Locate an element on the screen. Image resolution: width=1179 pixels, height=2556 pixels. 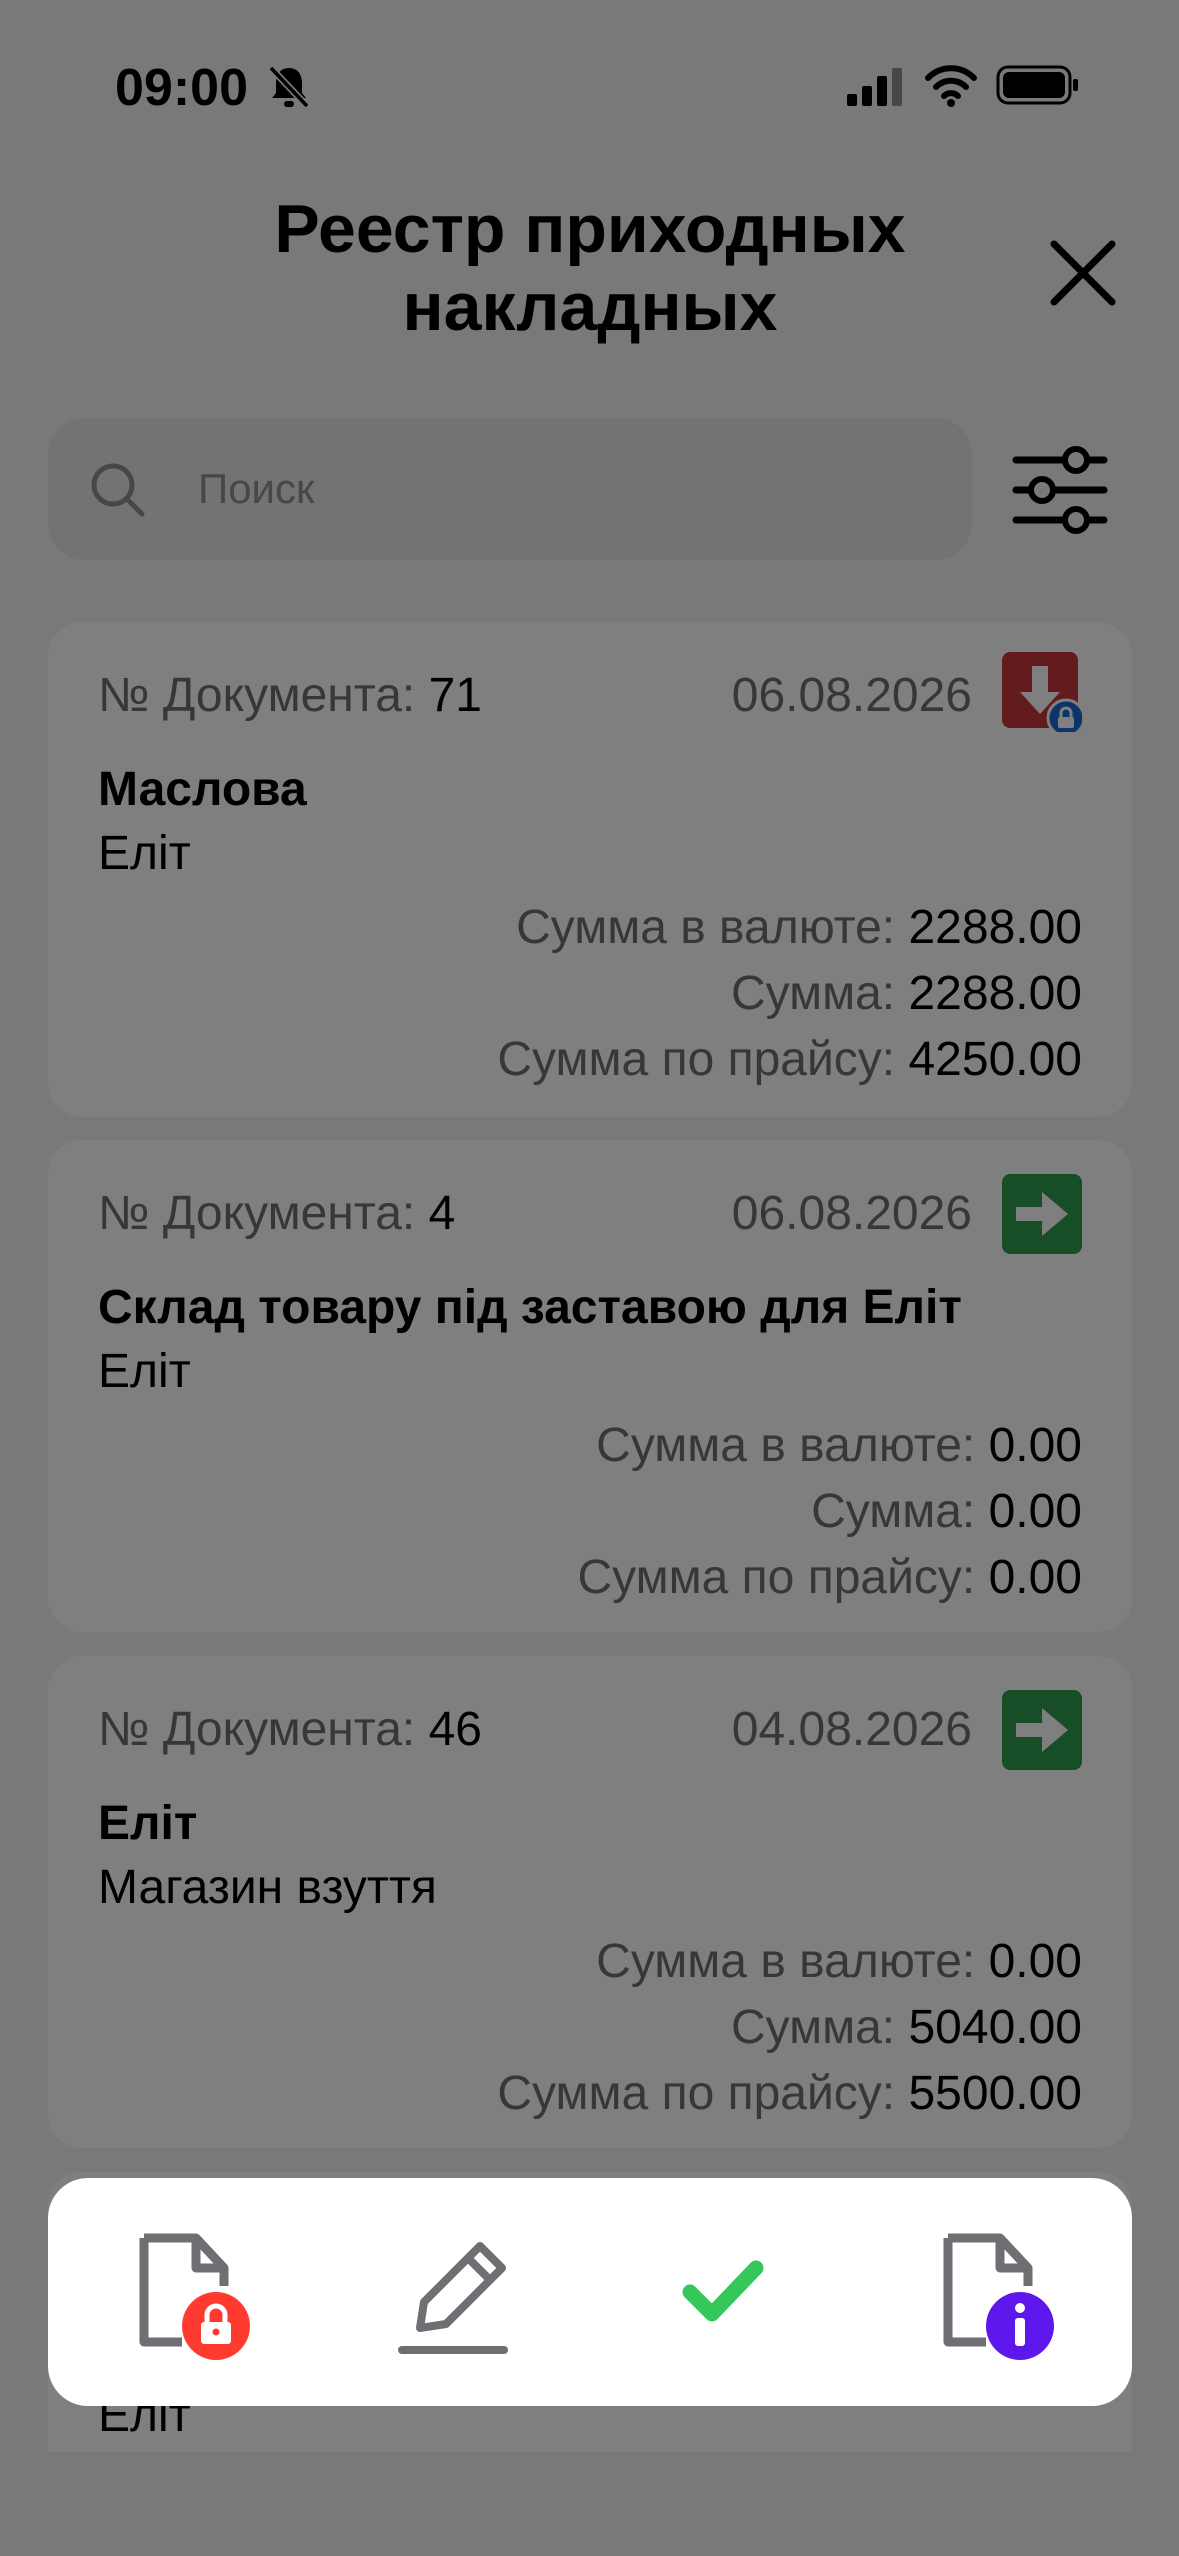
pencil-edit-icon is located at coordinates (454, 2292).